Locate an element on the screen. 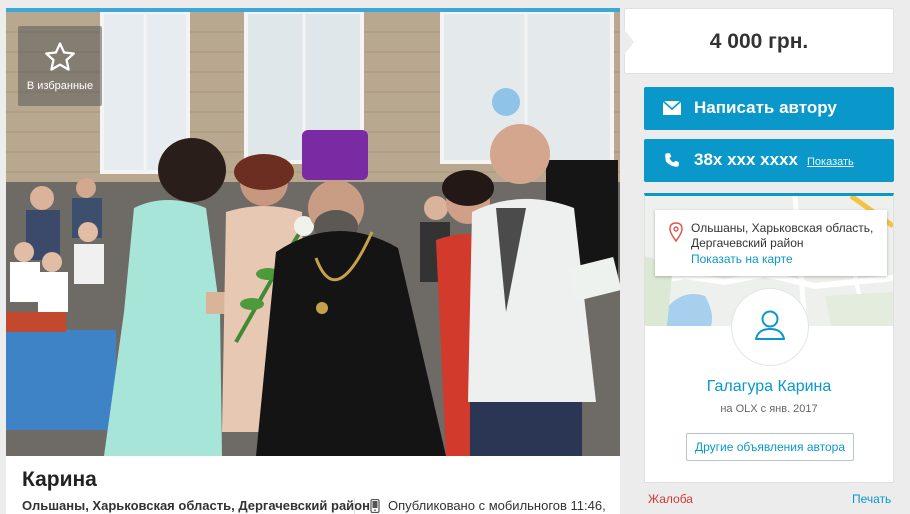 The height and width of the screenshot is (514, 910). avatar is located at coordinates (770, 327).